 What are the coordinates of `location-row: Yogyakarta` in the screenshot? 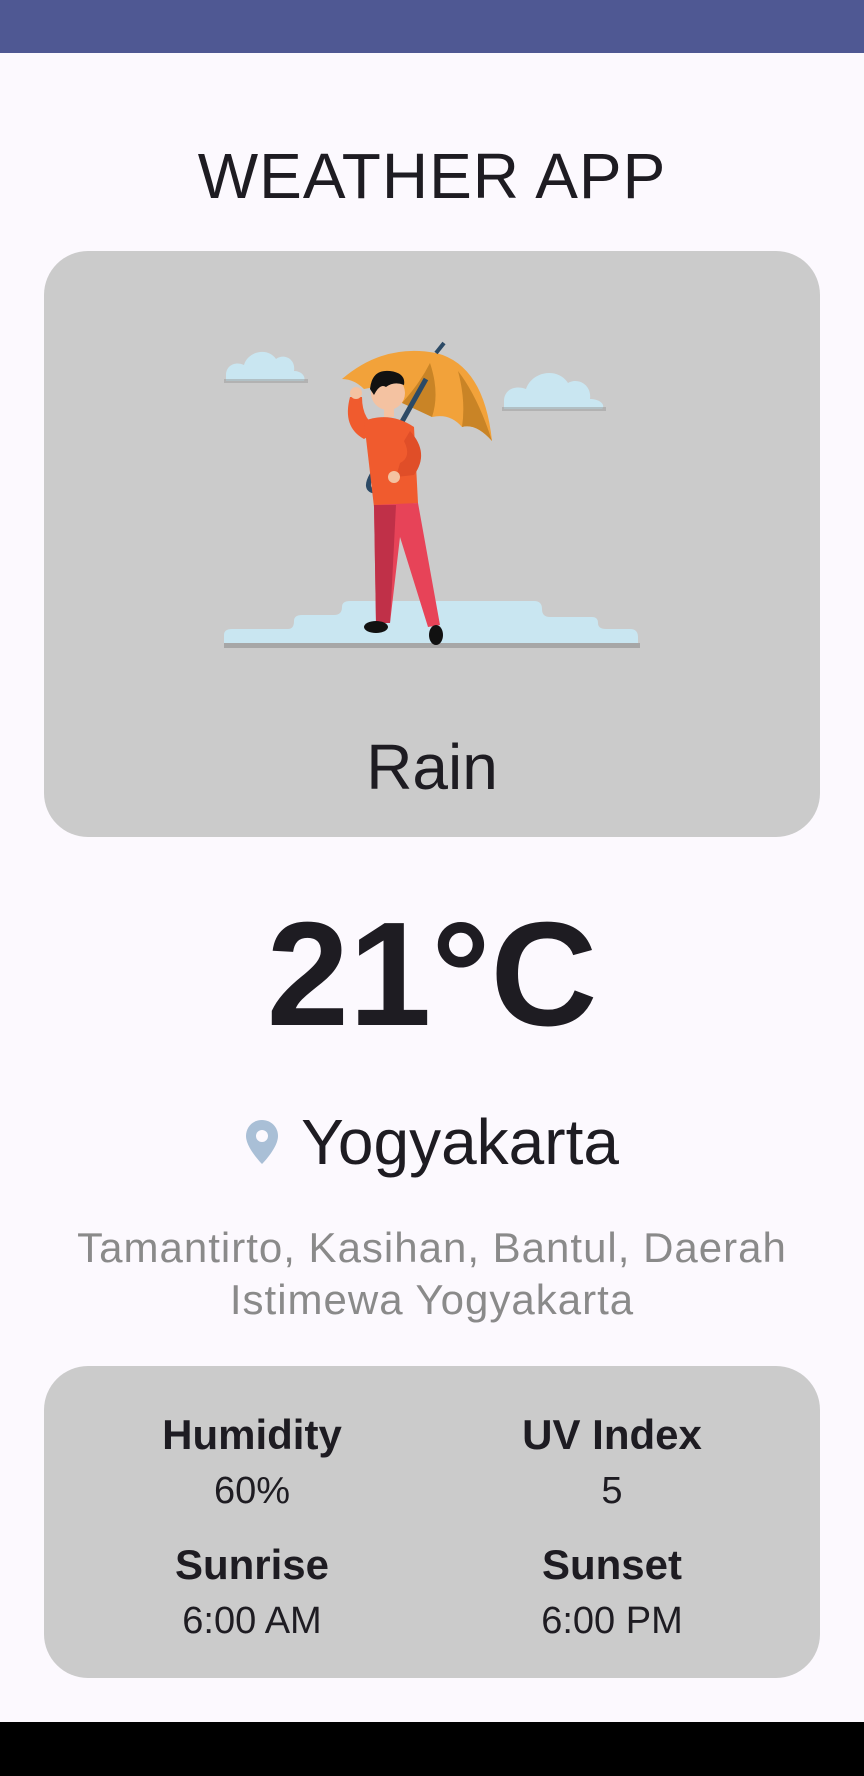 It's located at (432, 1142).